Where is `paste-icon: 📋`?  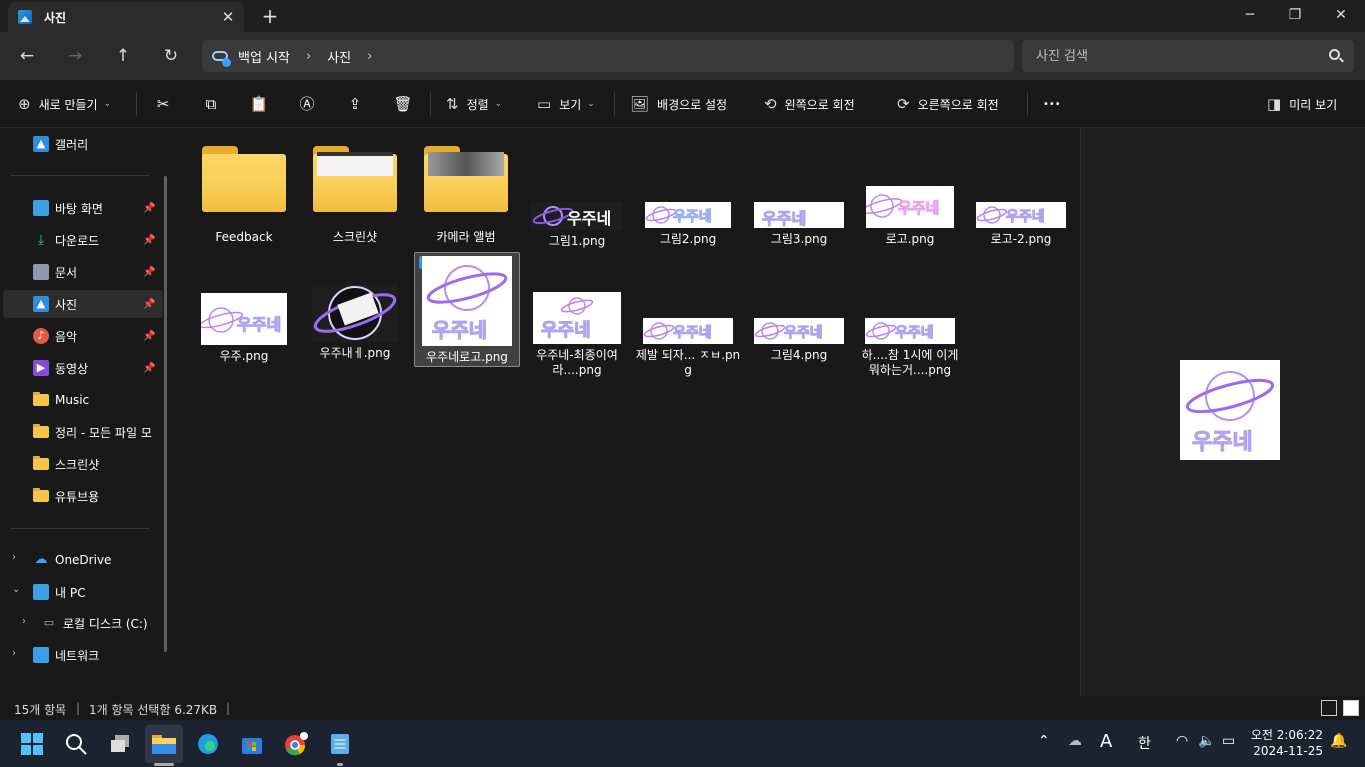 paste-icon: 📋 is located at coordinates (259, 104).